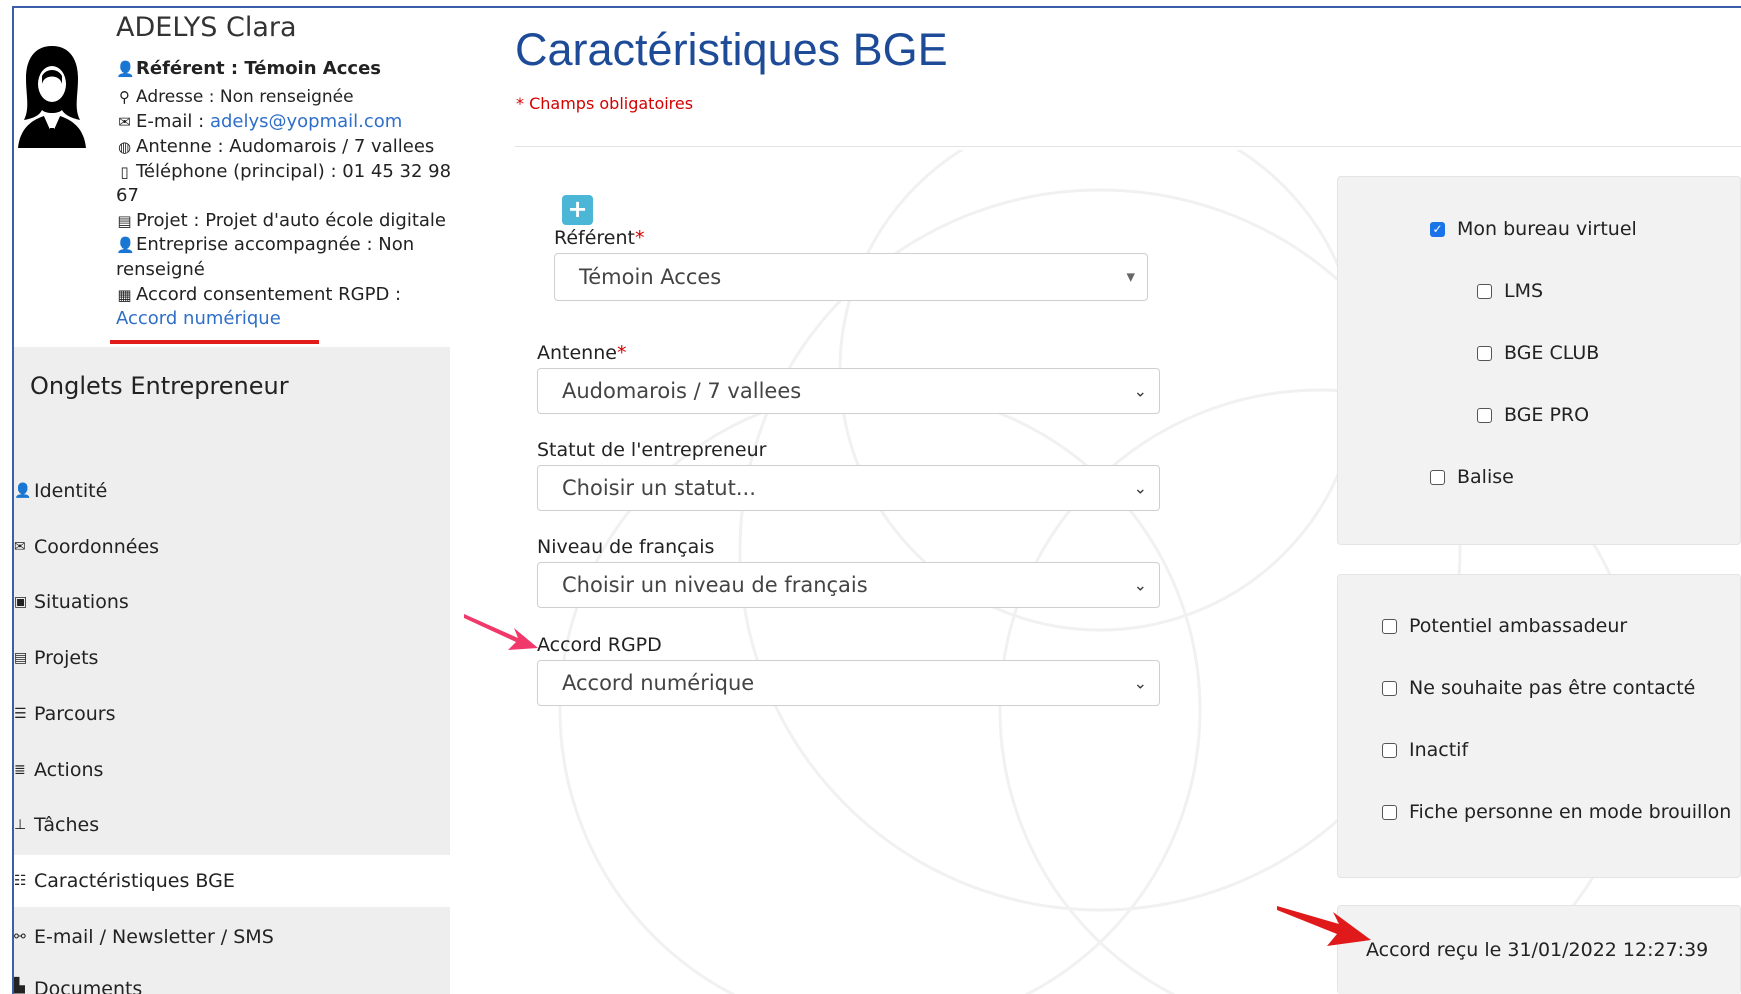 This screenshot has width=1741, height=994. What do you see at coordinates (650, 277) in the screenshot?
I see `referent-select-value: Témoin Acces` at bounding box center [650, 277].